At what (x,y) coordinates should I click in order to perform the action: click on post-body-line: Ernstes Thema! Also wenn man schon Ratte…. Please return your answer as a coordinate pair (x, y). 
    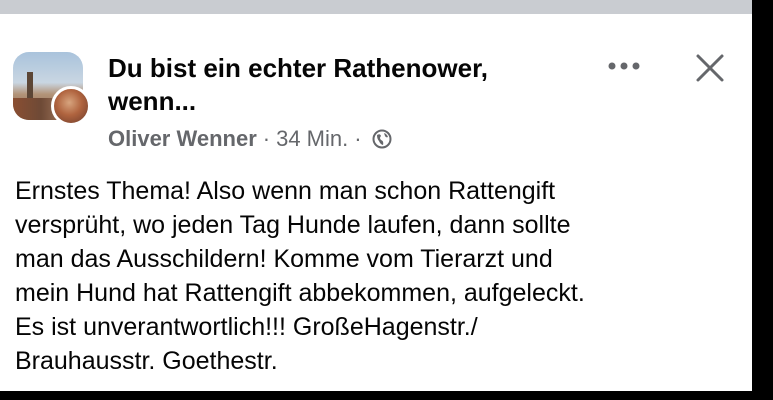
    Looking at the image, I should click on (285, 191).